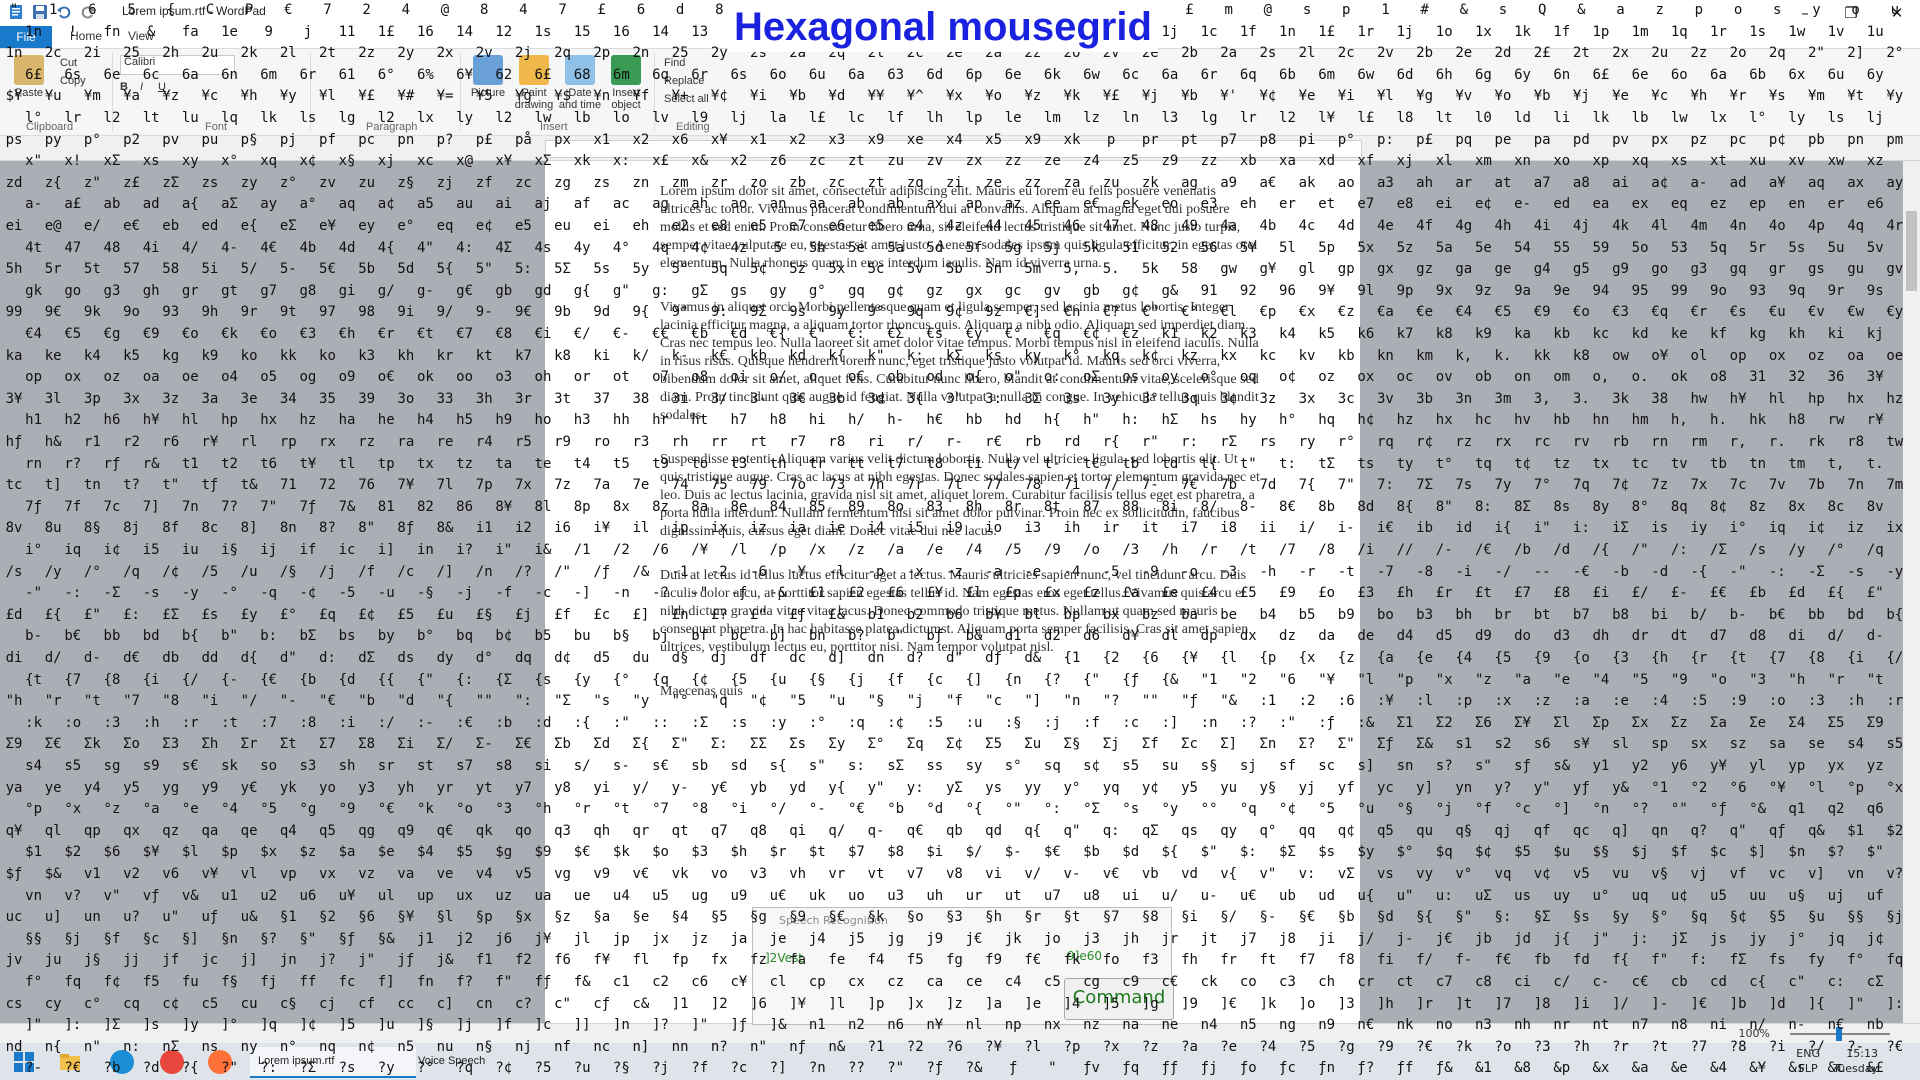  Describe the element at coordinates (220, 1062) in the screenshot. I see `firefox-browser-icon` at that location.